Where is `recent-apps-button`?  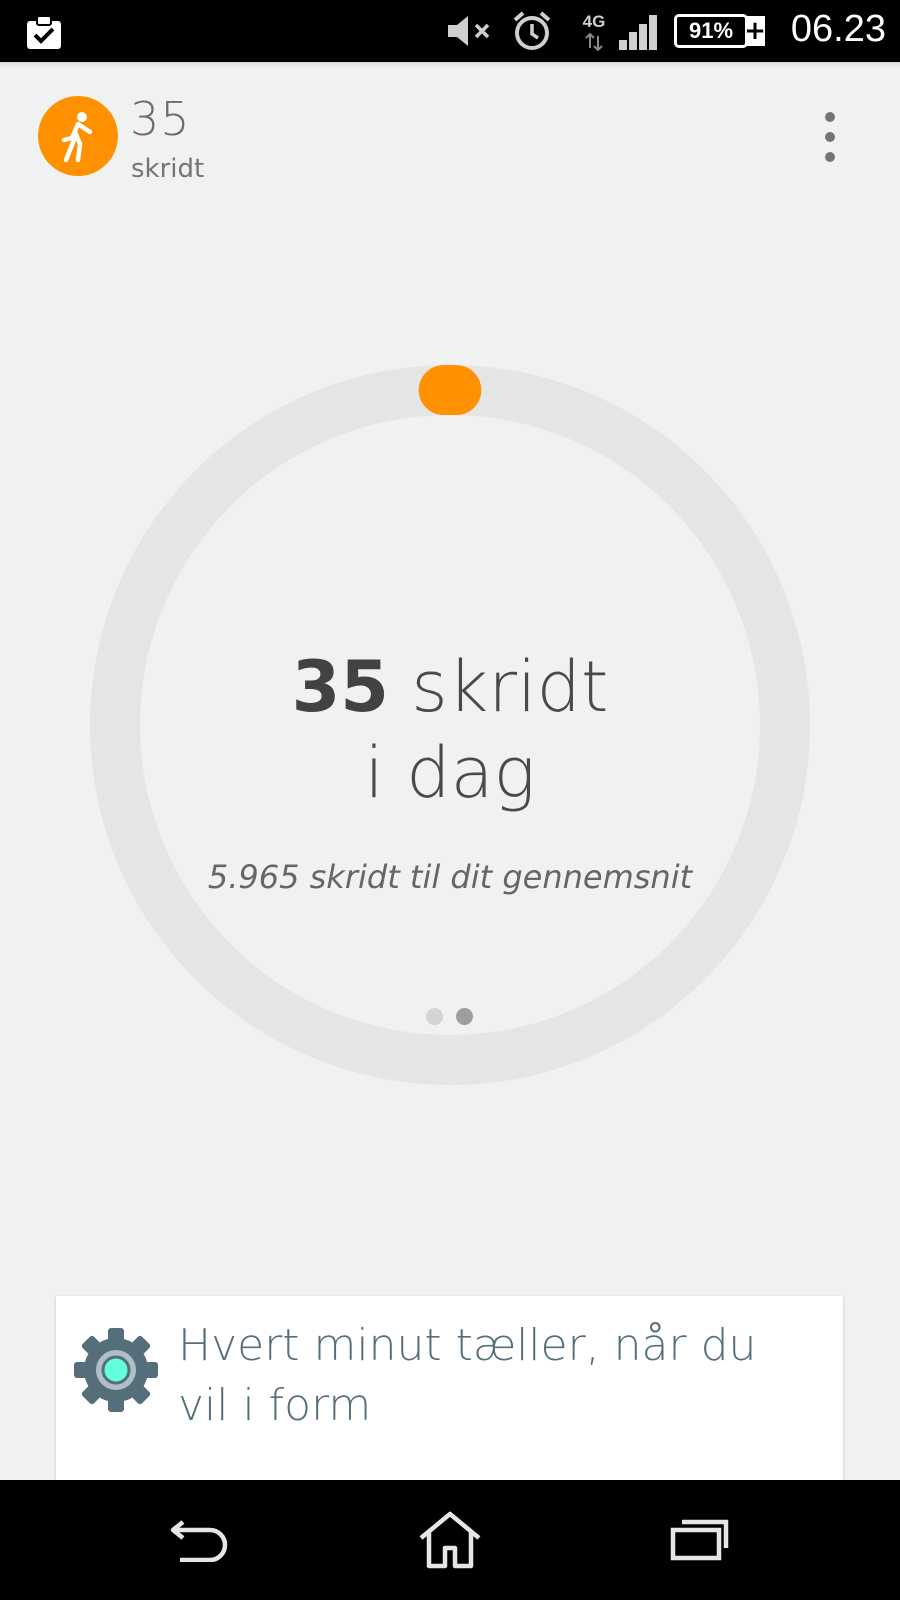 recent-apps-button is located at coordinates (700, 1540).